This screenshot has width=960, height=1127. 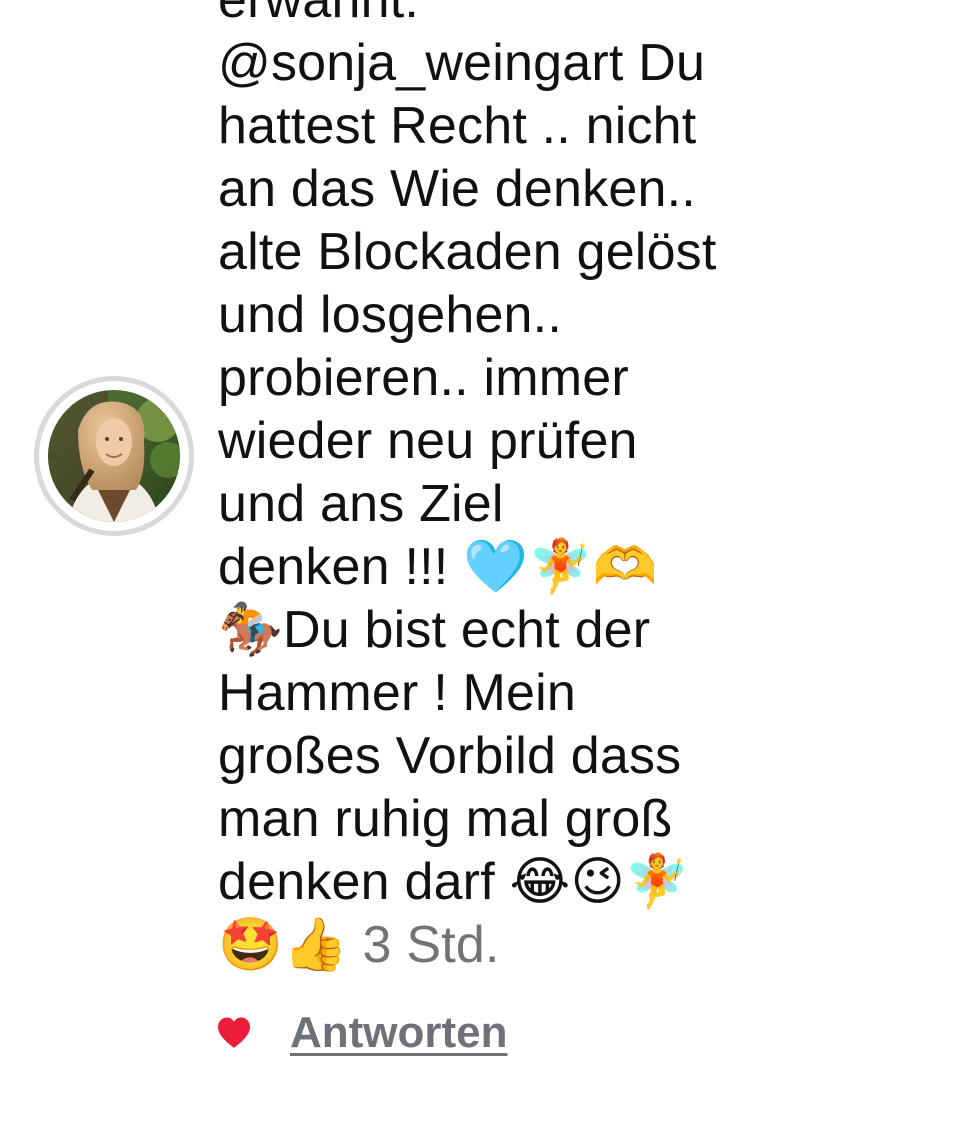 What do you see at coordinates (423, 945) in the screenshot?
I see `timestamp: 3 Std.` at bounding box center [423, 945].